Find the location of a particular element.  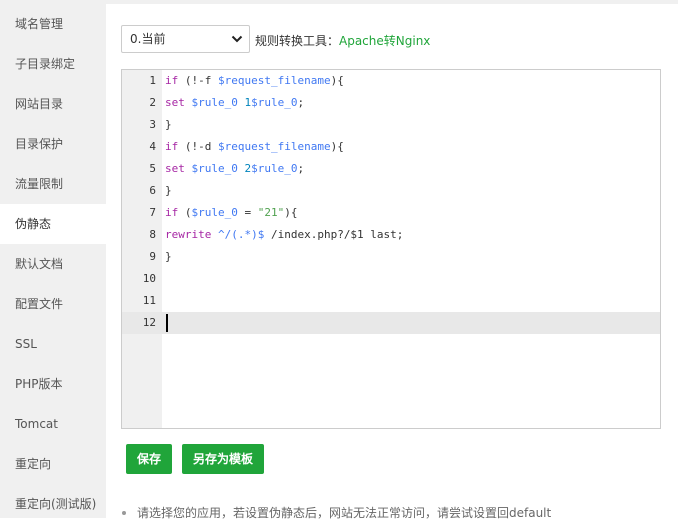

line-number: 7 is located at coordinates (152, 212).